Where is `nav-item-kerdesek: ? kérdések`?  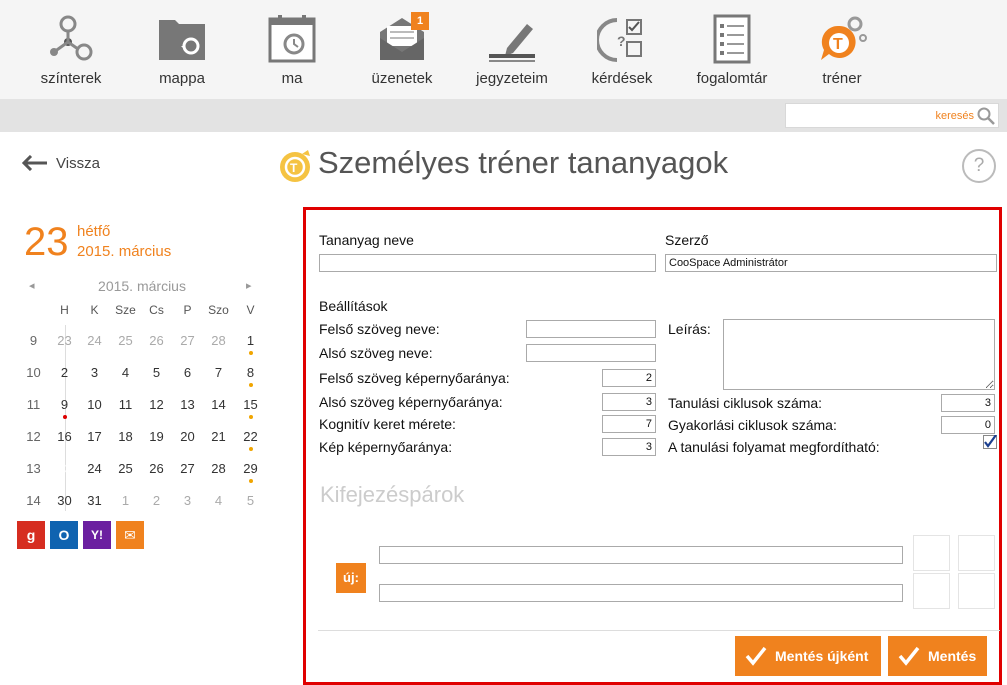 nav-item-kerdesek: ? kérdések is located at coordinates (622, 49).